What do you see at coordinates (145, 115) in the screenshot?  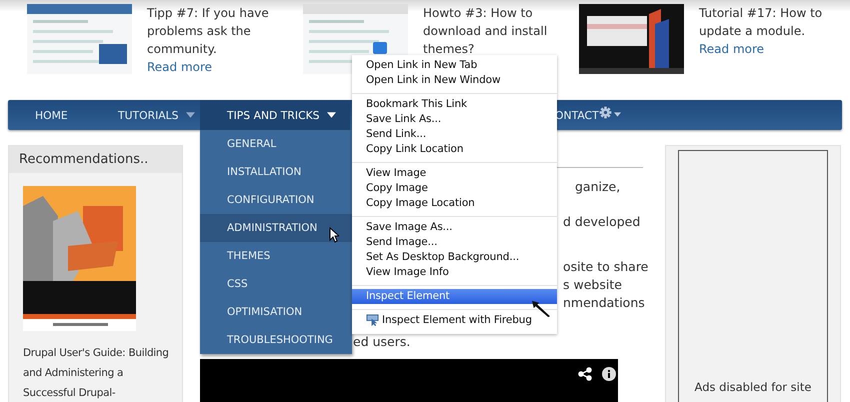 I see `nav-item: TUTORIALS` at bounding box center [145, 115].